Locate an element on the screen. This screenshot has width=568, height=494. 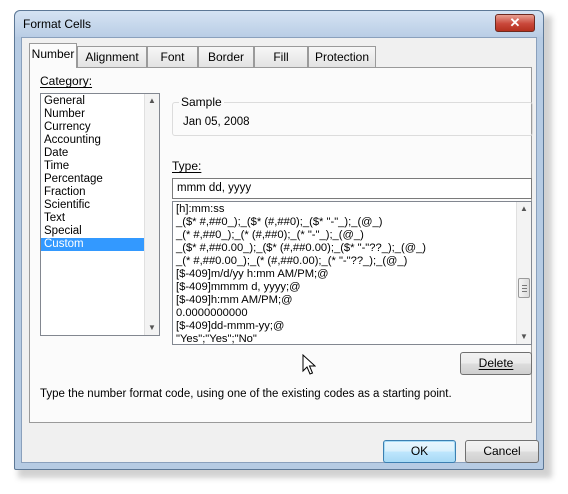
ok-button: OK is located at coordinates (419, 451).